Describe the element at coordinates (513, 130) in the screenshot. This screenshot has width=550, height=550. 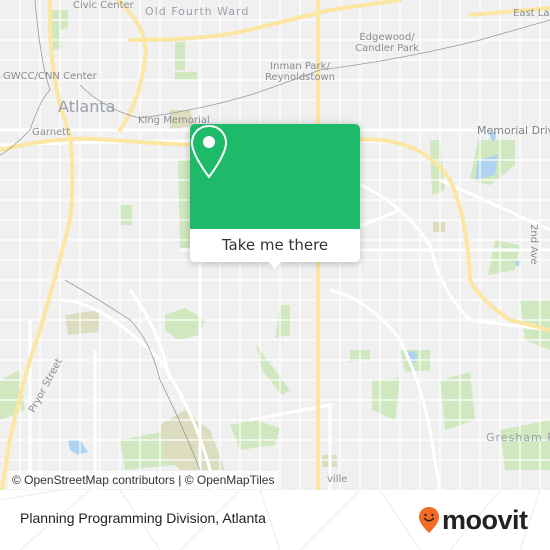
I see `label-memorial-drive: Memorial Drive` at that location.